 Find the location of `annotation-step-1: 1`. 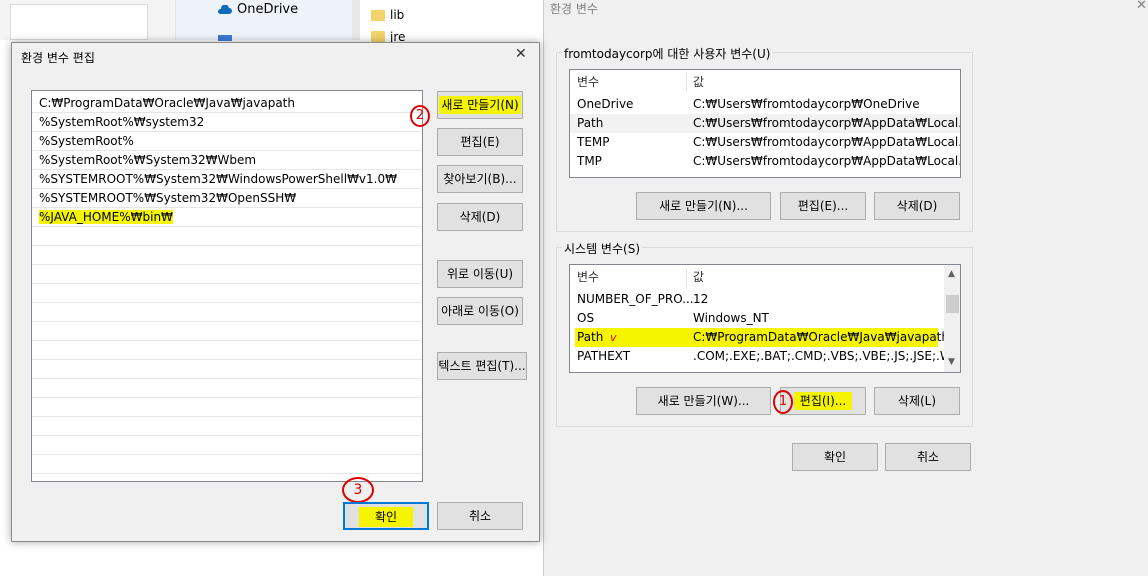

annotation-step-1: 1 is located at coordinates (783, 402).